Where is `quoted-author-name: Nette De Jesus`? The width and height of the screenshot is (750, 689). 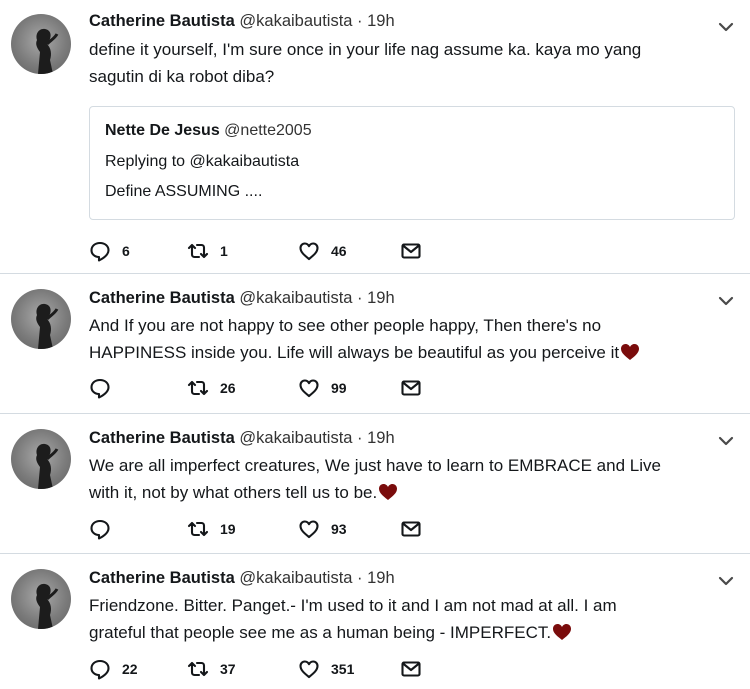
quoted-author-name: Nette De Jesus is located at coordinates (162, 130).